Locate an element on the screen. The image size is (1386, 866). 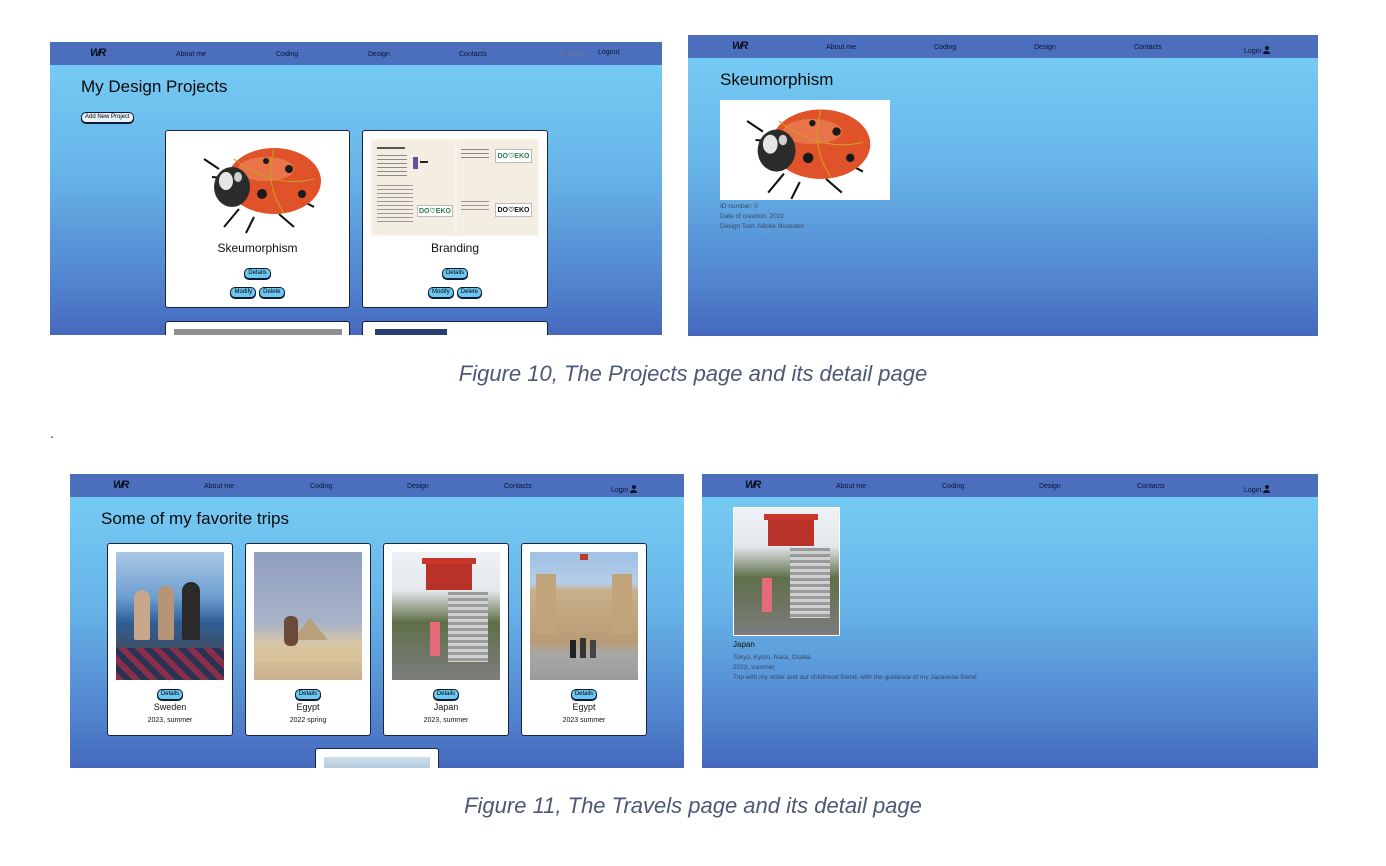
branding-sheet-right: DO♡EKO DO♡EKO is located at coordinates (496, 187).